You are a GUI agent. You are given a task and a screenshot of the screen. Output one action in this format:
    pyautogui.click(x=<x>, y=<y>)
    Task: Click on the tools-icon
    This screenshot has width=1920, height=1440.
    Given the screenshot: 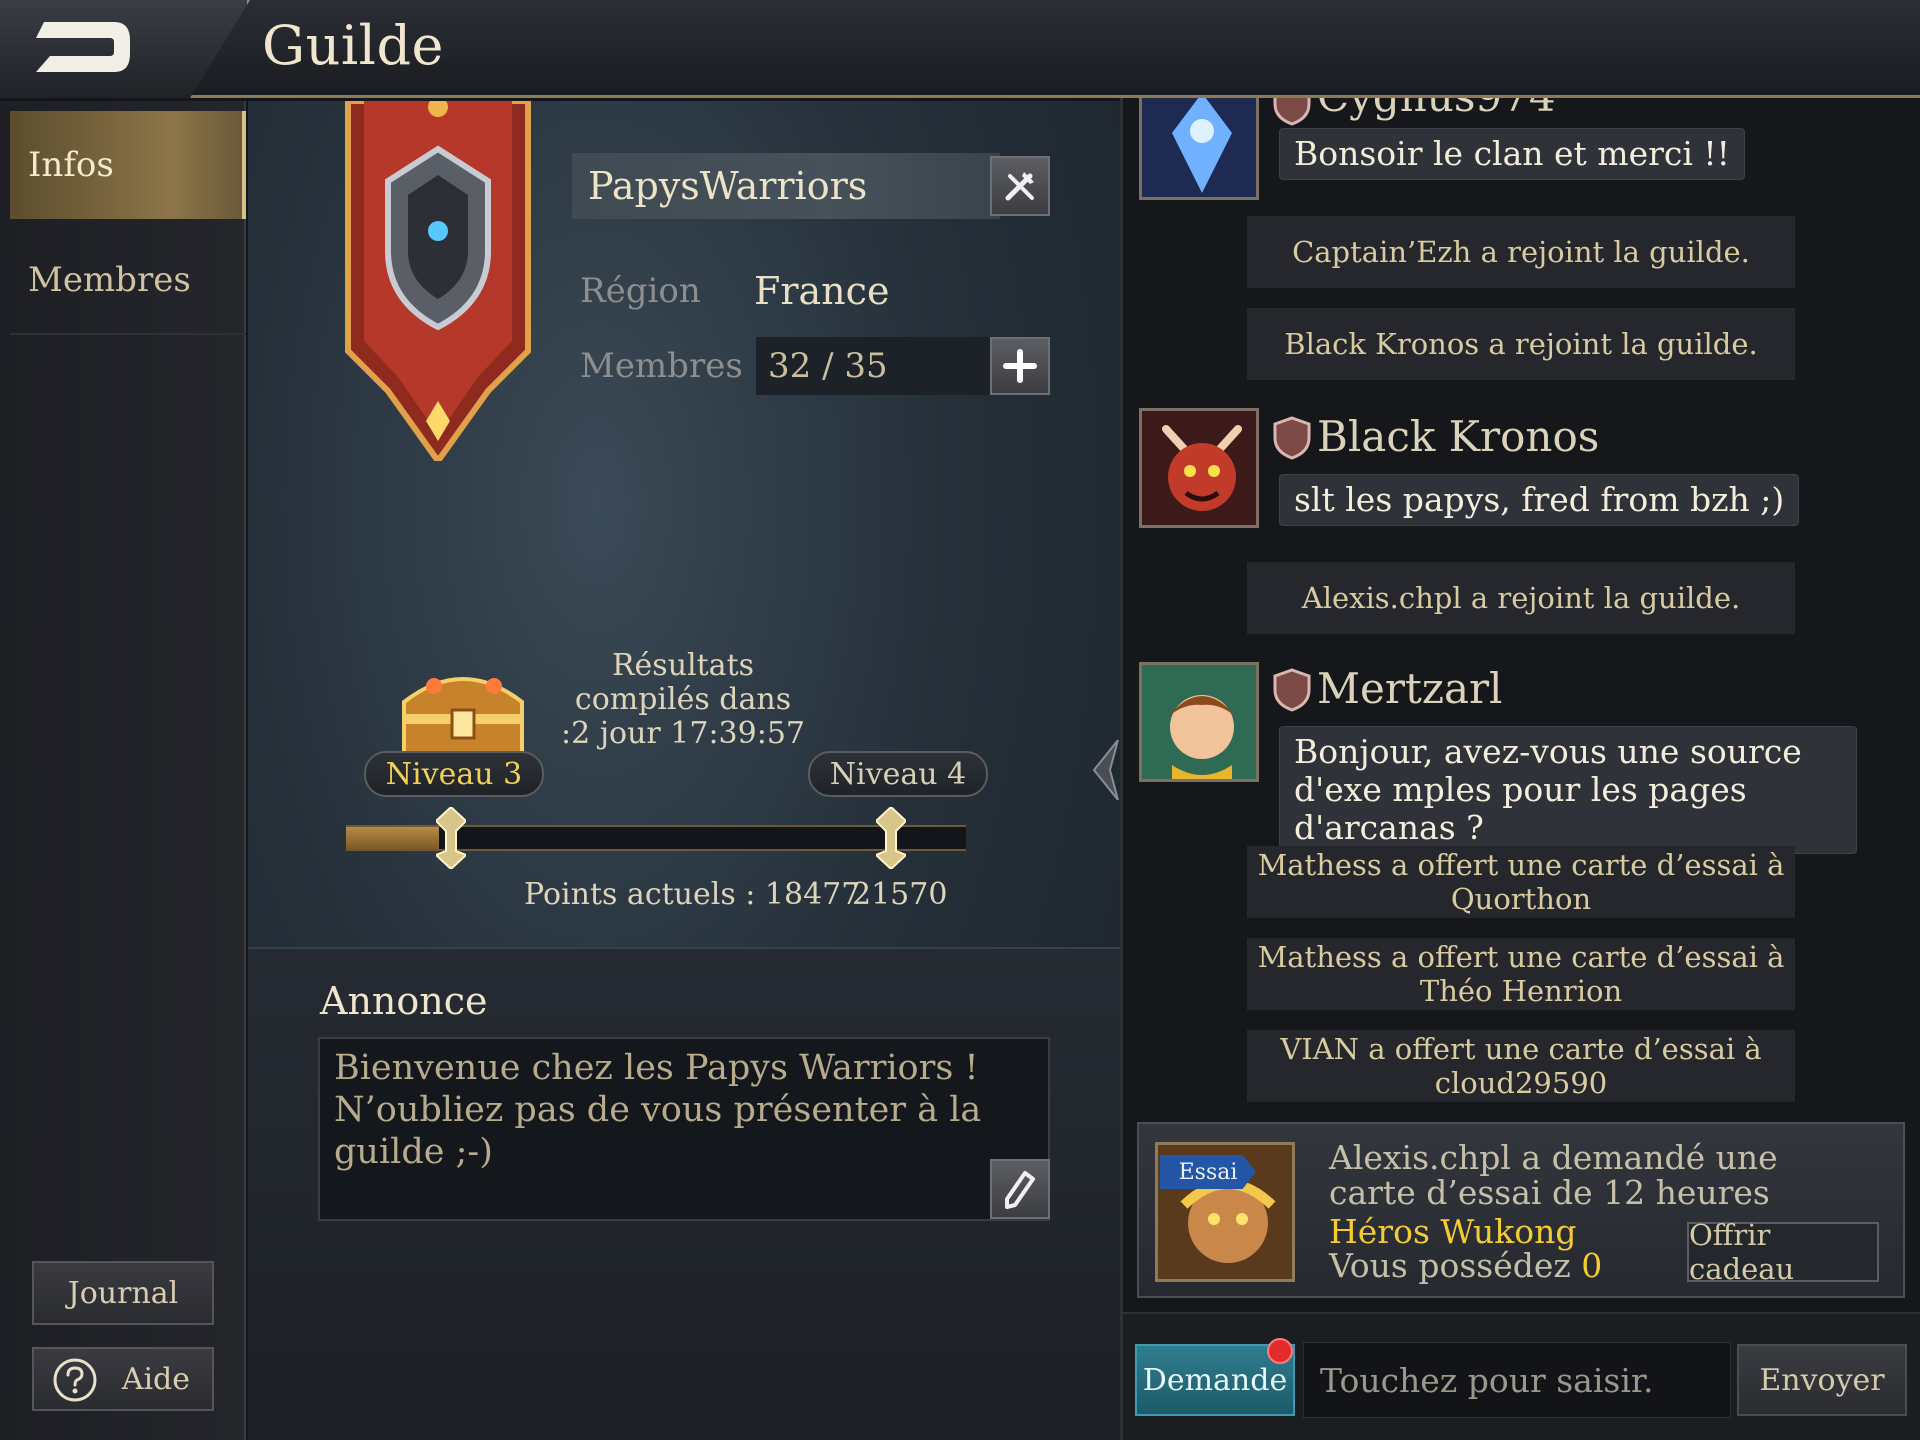 What is the action you would take?
    pyautogui.click(x=1019, y=186)
    